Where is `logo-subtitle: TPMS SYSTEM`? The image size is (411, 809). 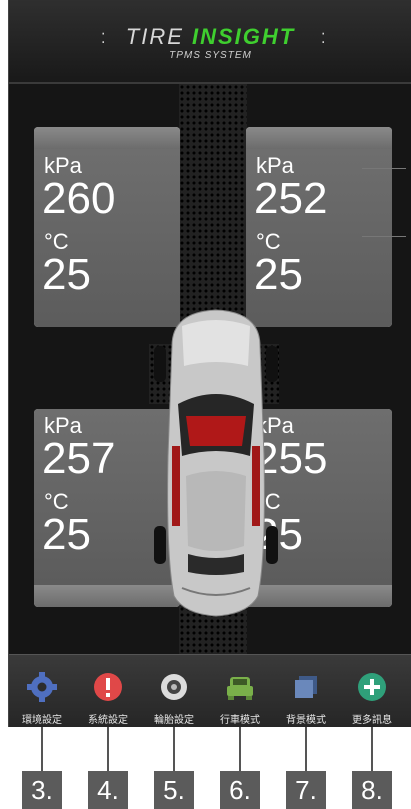 logo-subtitle: TPMS SYSTEM is located at coordinates (210, 55).